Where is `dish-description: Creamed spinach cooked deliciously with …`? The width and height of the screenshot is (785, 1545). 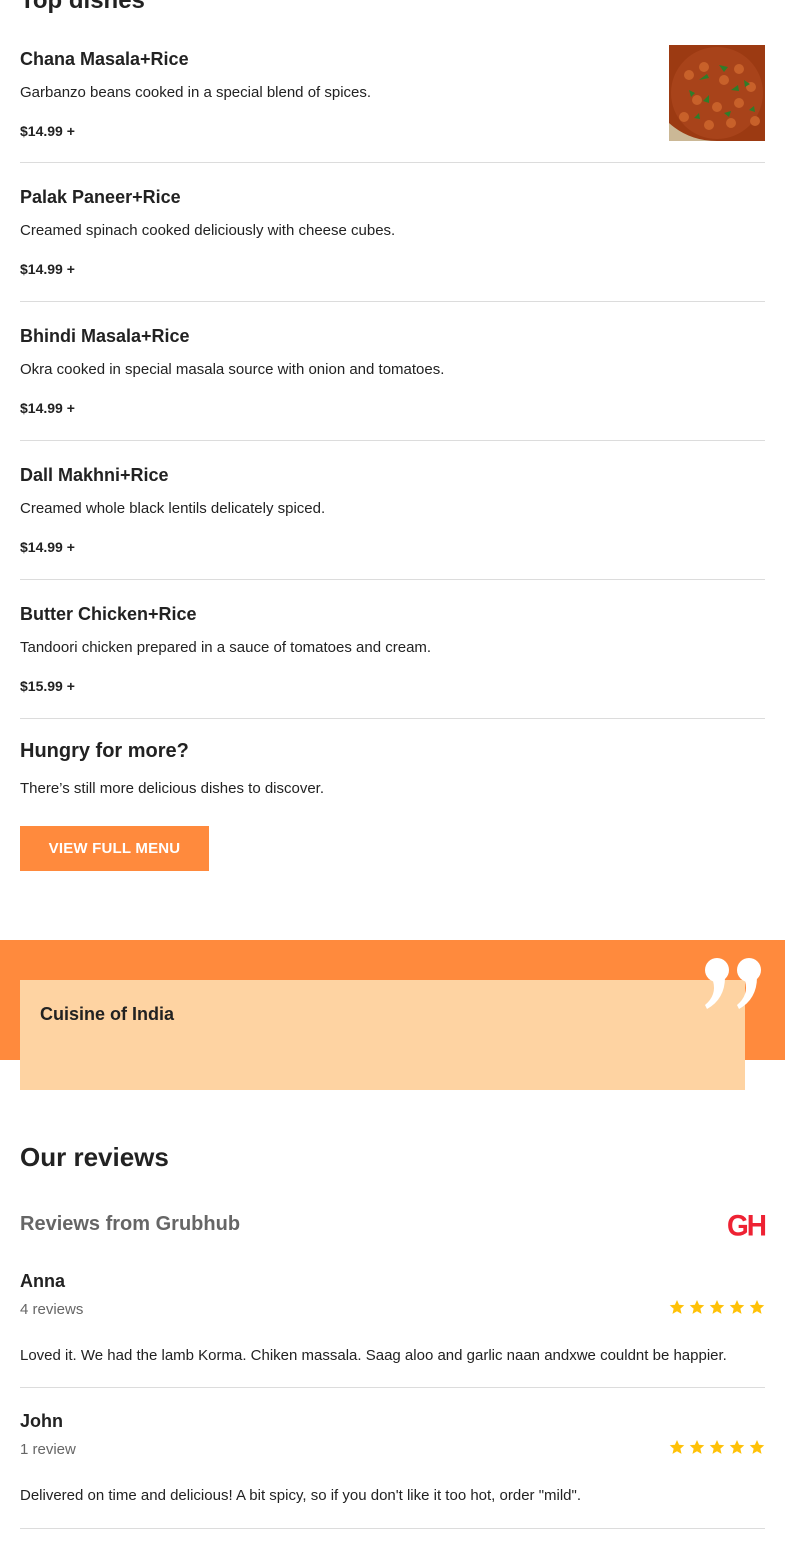
dish-description: Creamed spinach cooked deliciously with … is located at coordinates (208, 230).